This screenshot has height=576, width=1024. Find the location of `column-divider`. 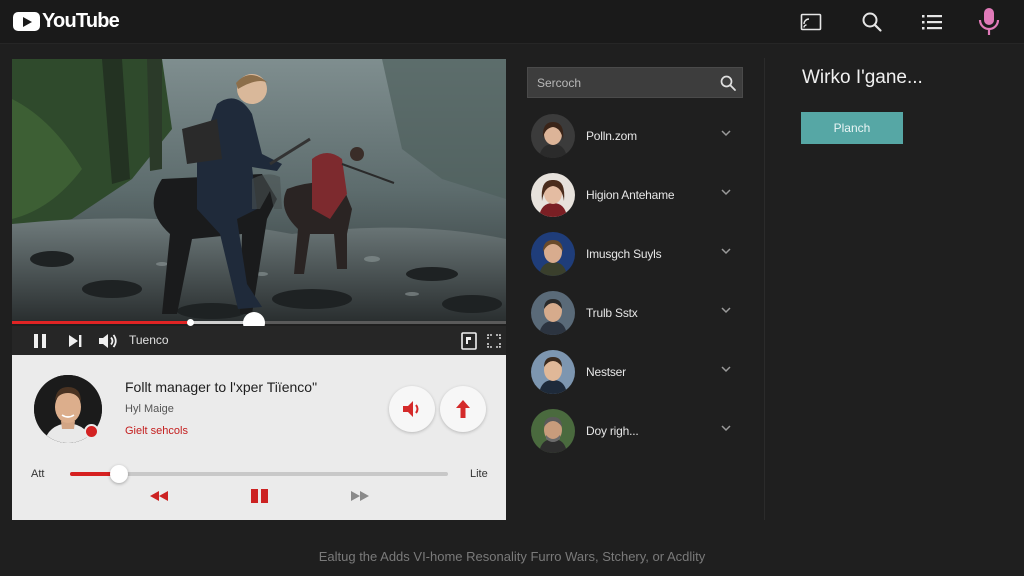

column-divider is located at coordinates (764, 289).